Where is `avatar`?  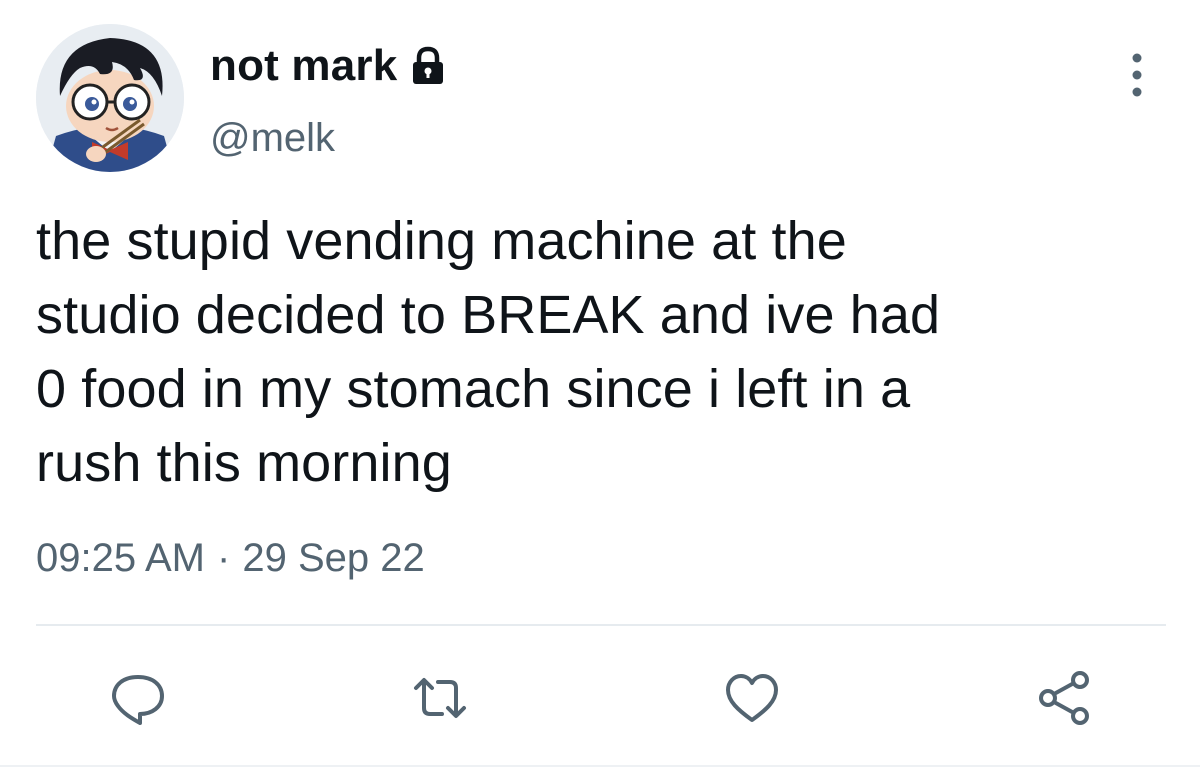 avatar is located at coordinates (110, 98).